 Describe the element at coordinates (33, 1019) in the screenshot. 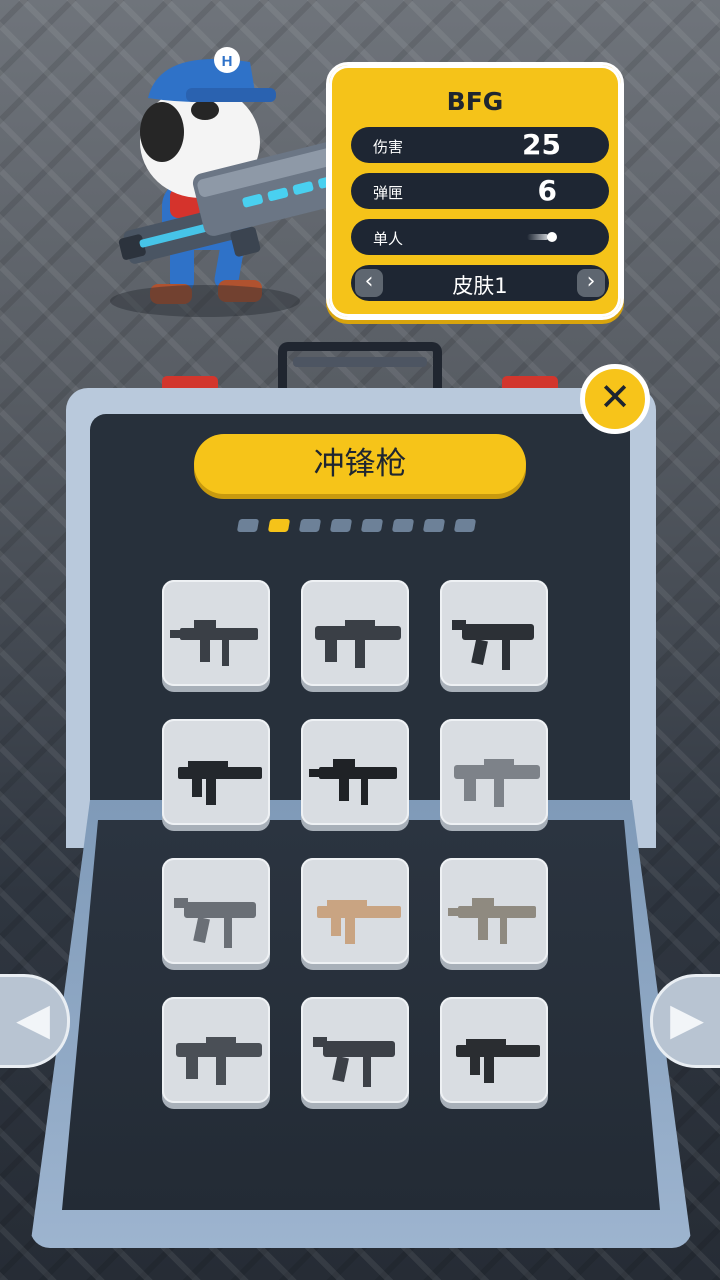

I see `triangle-left-icon: ◀` at that location.